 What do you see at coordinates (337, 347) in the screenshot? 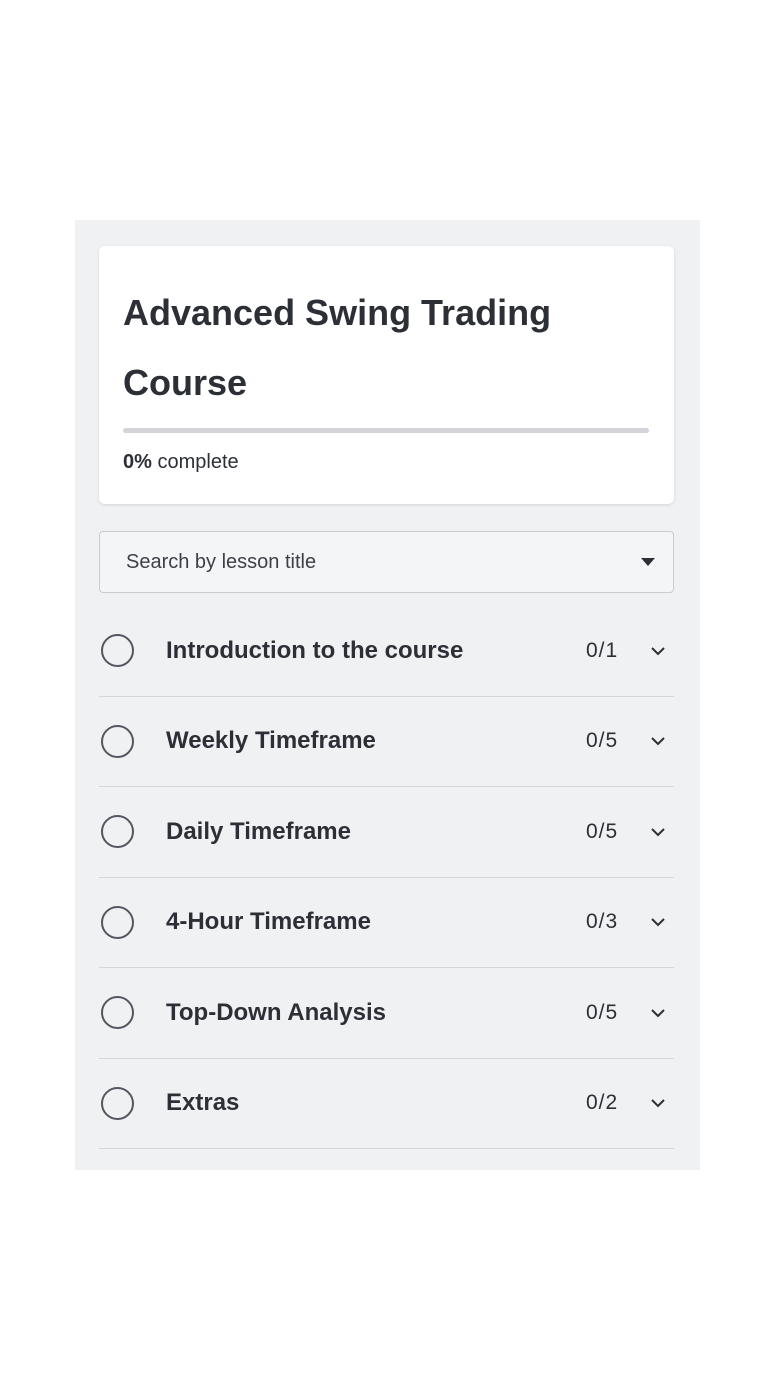
I see `course-title: Advanced Swing Trading Course` at bounding box center [337, 347].